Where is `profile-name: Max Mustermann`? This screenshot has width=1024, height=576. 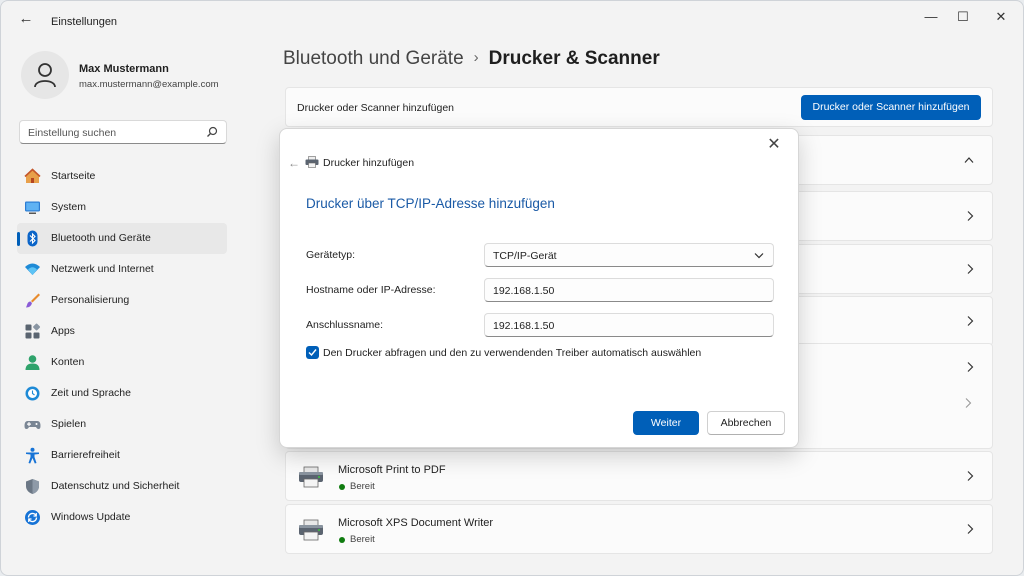
profile-name: Max Mustermann is located at coordinates (124, 69).